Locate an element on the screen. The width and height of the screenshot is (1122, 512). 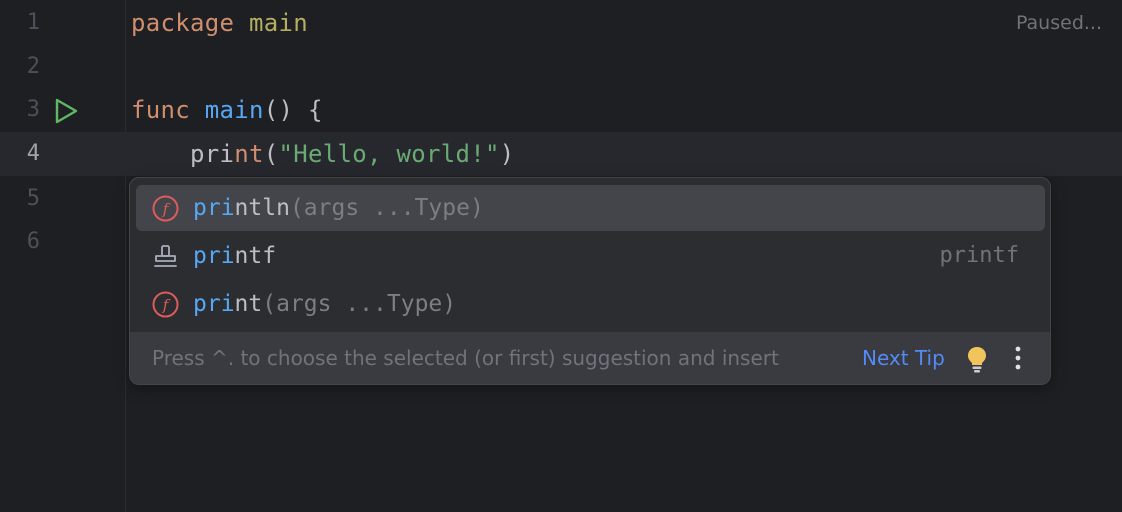
completion-item-label: print(args ...Type) is located at coordinates (324, 304).